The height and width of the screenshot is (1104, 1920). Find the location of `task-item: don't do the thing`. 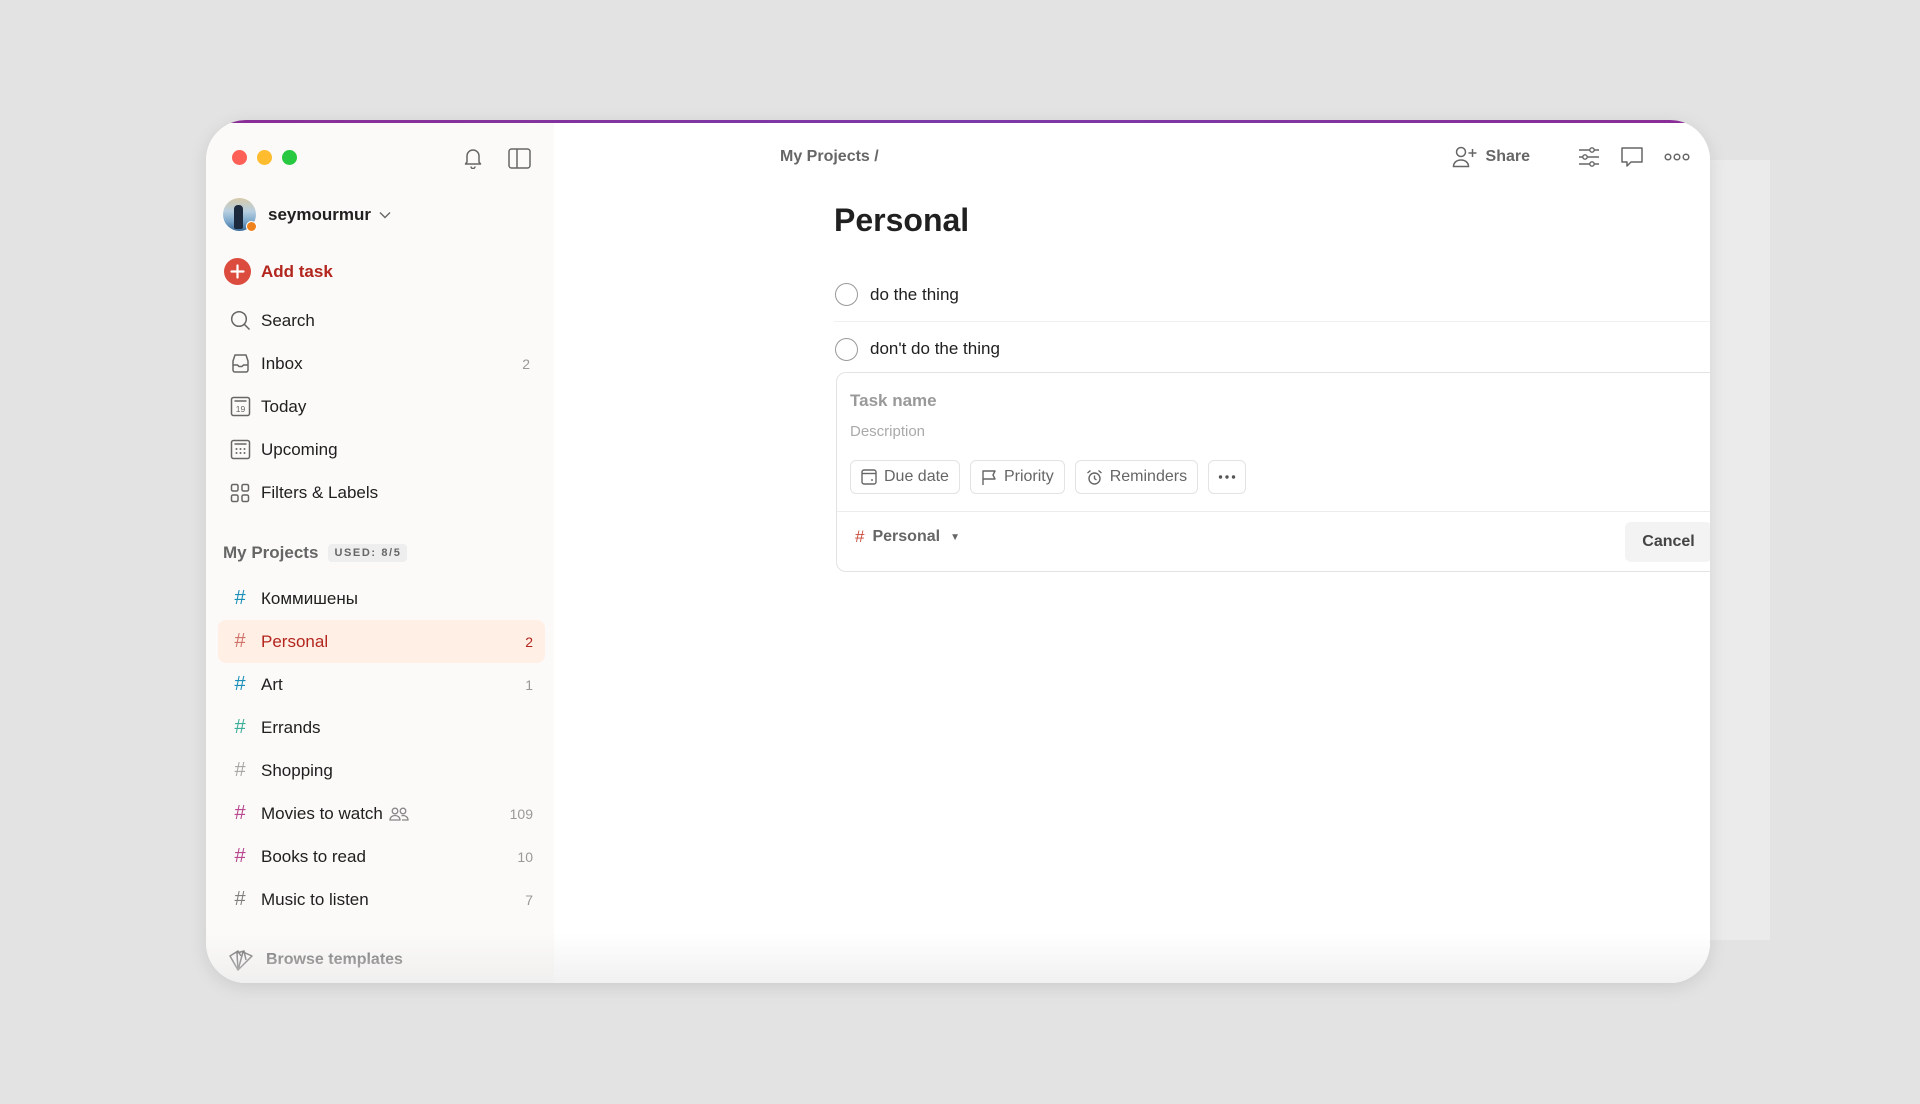

task-item: don't do the thing is located at coordinates (1272, 349).